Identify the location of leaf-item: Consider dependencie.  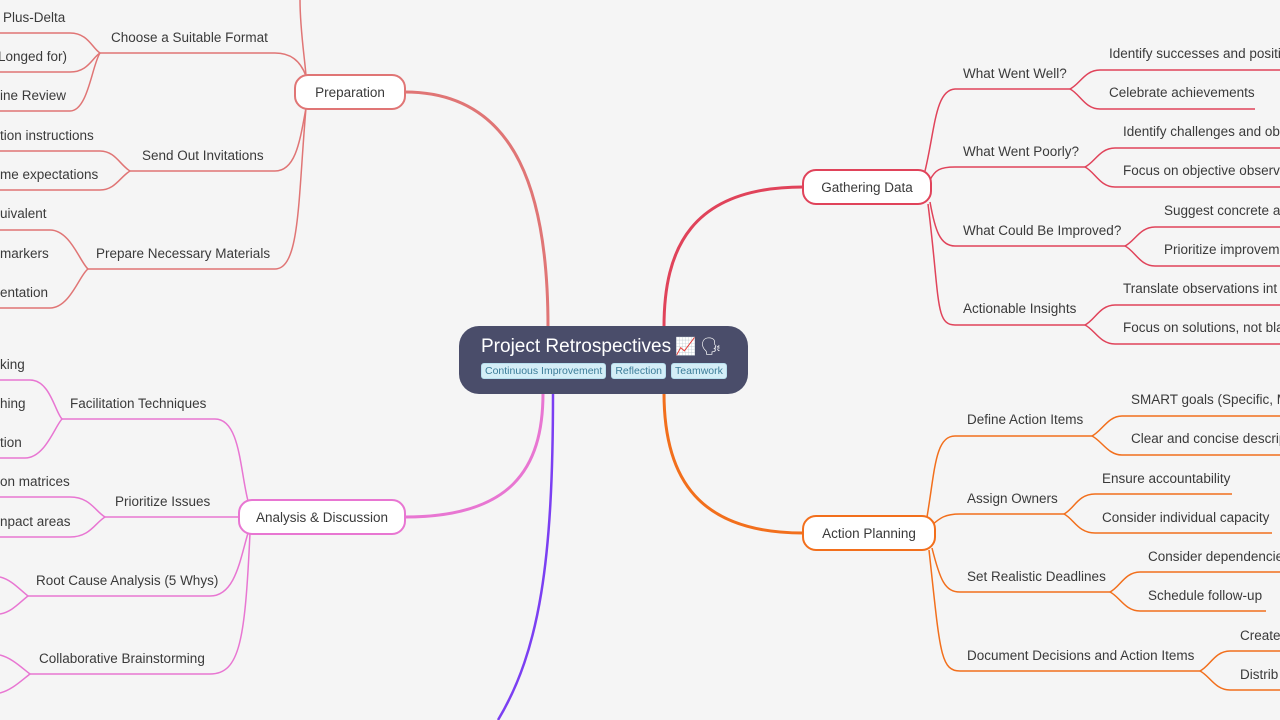
(1214, 557).